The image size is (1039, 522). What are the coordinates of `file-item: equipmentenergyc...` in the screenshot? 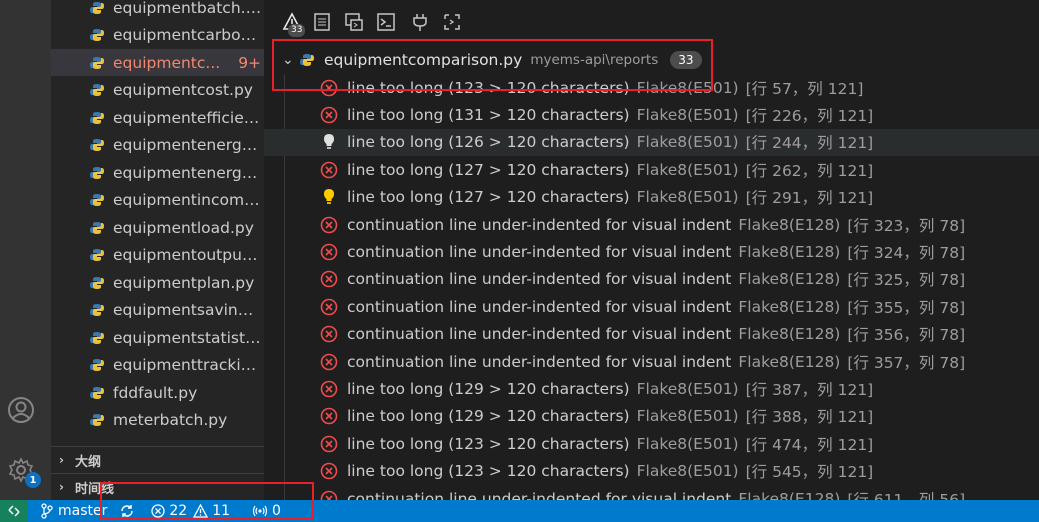 It's located at (157, 145).